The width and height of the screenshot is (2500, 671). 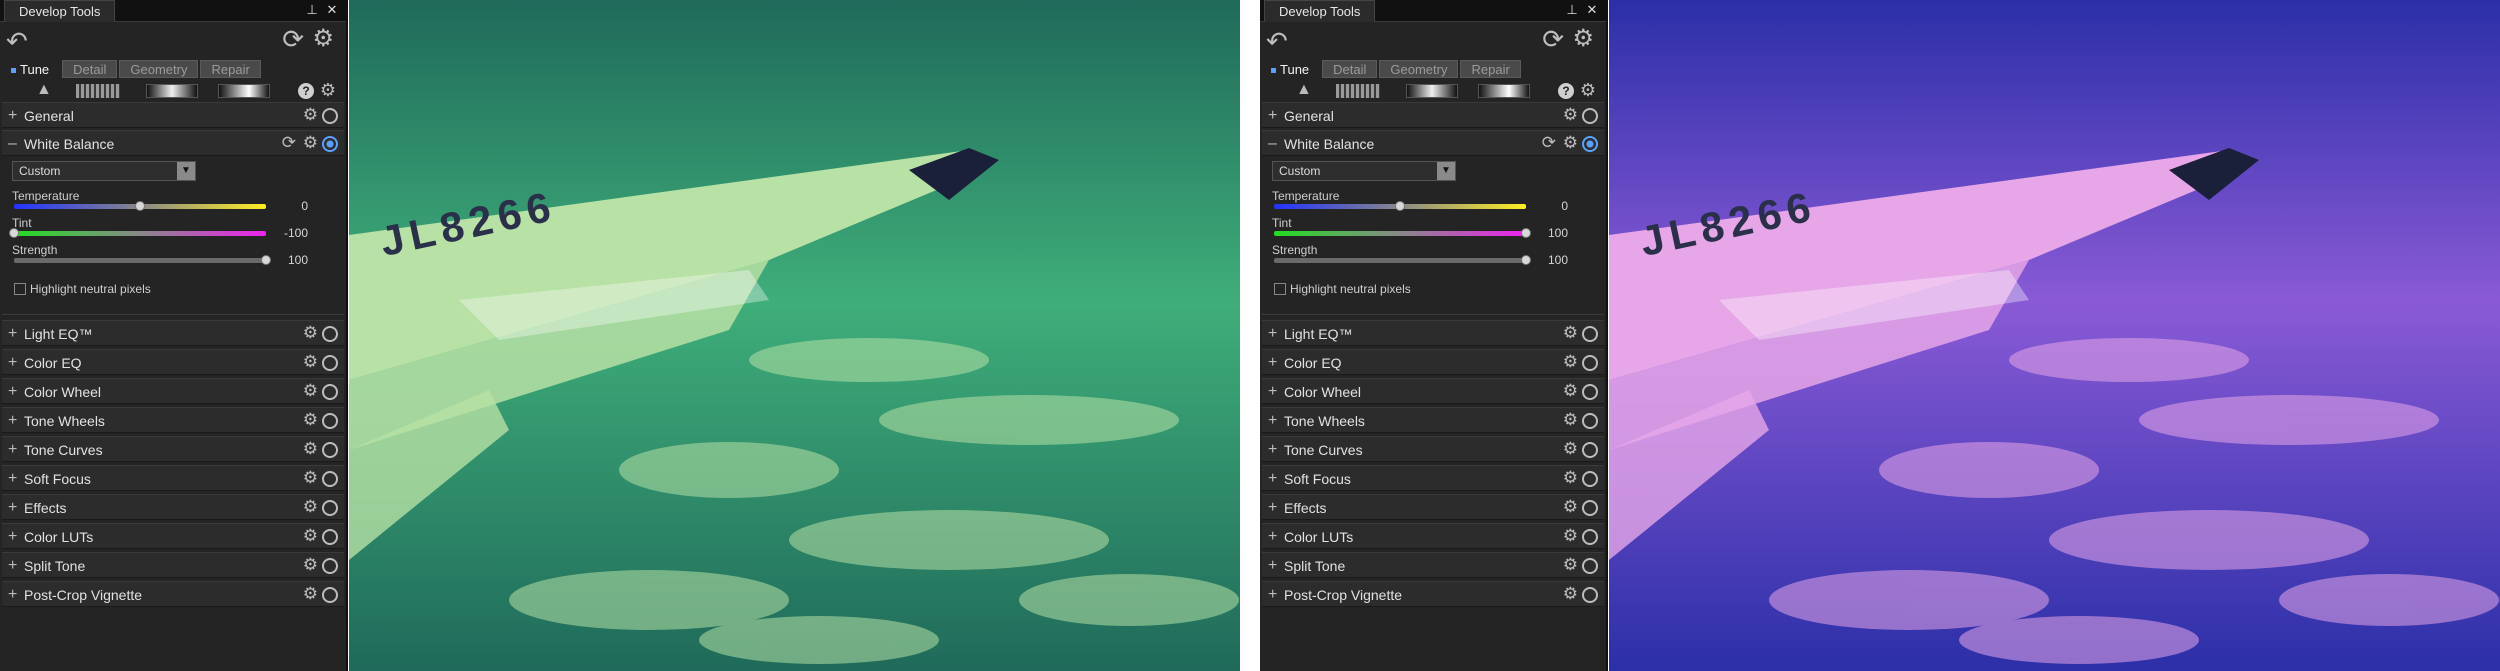 What do you see at coordinates (283, 233) in the screenshot?
I see `tint-value: -100` at bounding box center [283, 233].